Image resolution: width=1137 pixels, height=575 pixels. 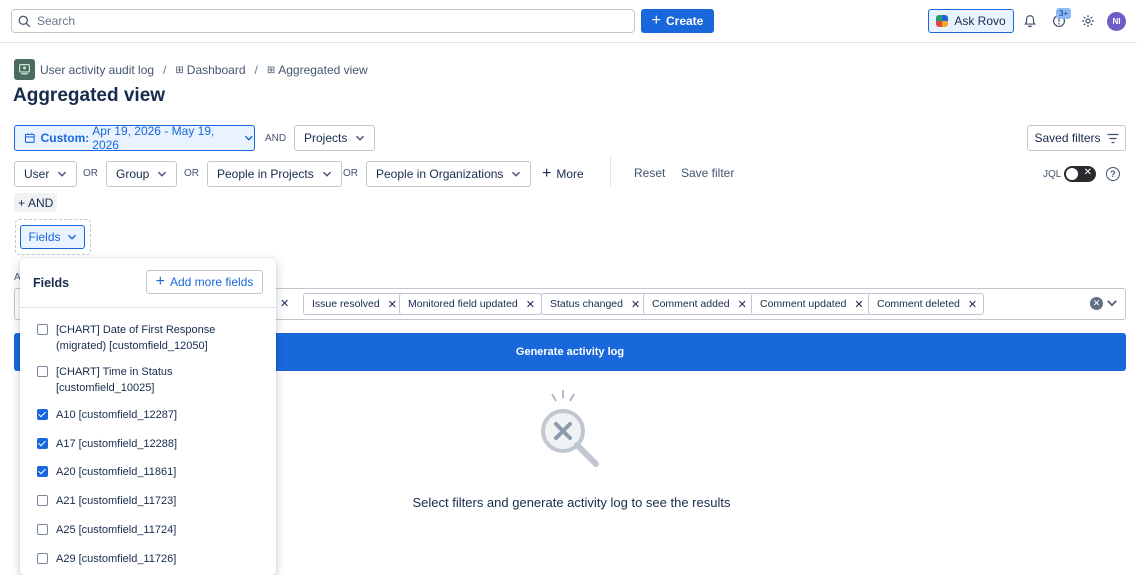 What do you see at coordinates (563, 174) in the screenshot?
I see `more-filters-button: + More` at bounding box center [563, 174].